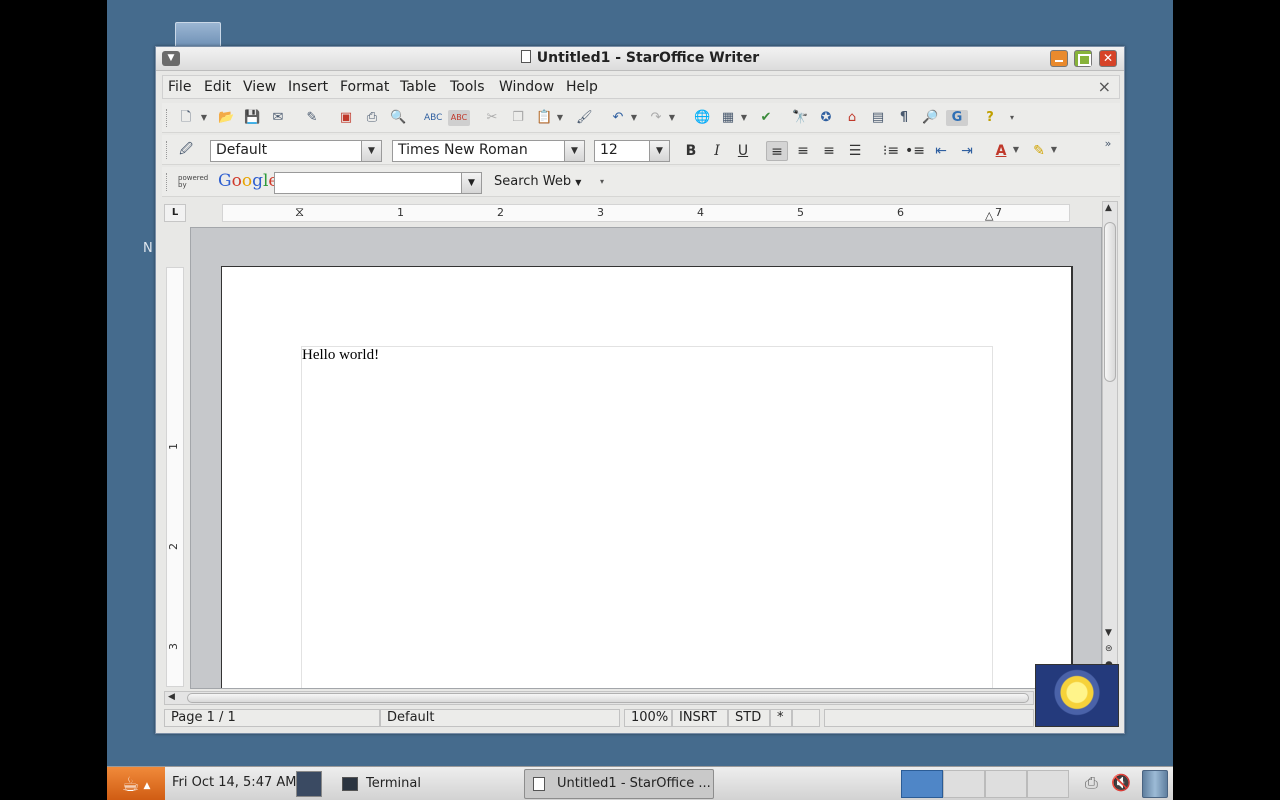  What do you see at coordinates (537, 181) in the screenshot?
I see `search-web-button: Search Web ▼` at bounding box center [537, 181].